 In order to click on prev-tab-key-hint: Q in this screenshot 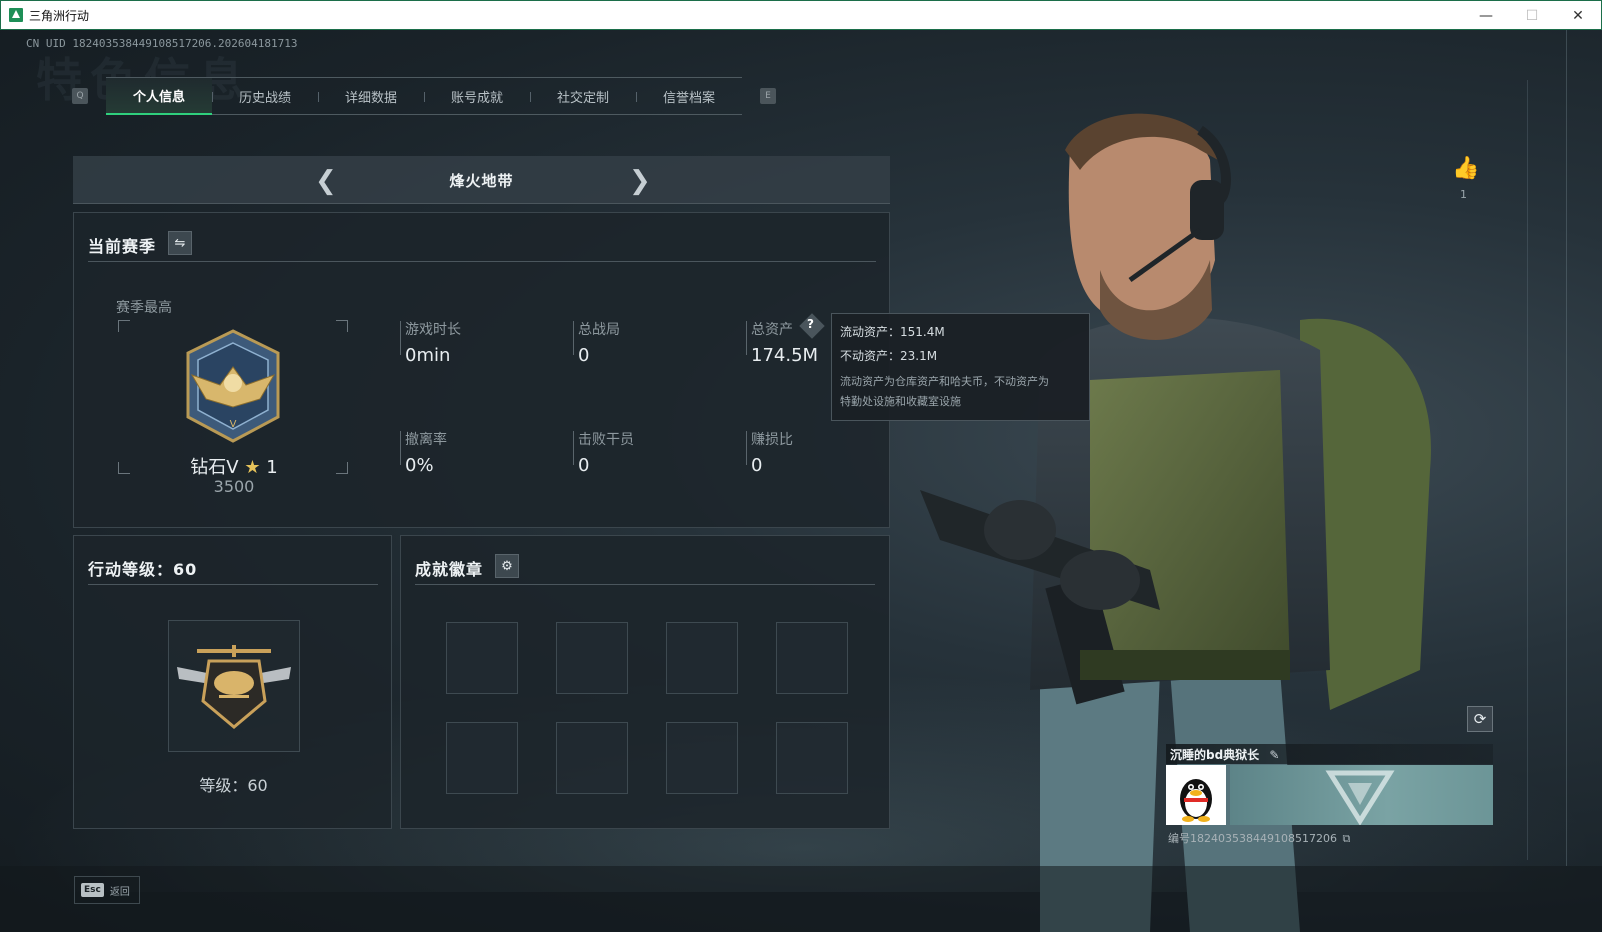, I will do `click(80, 96)`.